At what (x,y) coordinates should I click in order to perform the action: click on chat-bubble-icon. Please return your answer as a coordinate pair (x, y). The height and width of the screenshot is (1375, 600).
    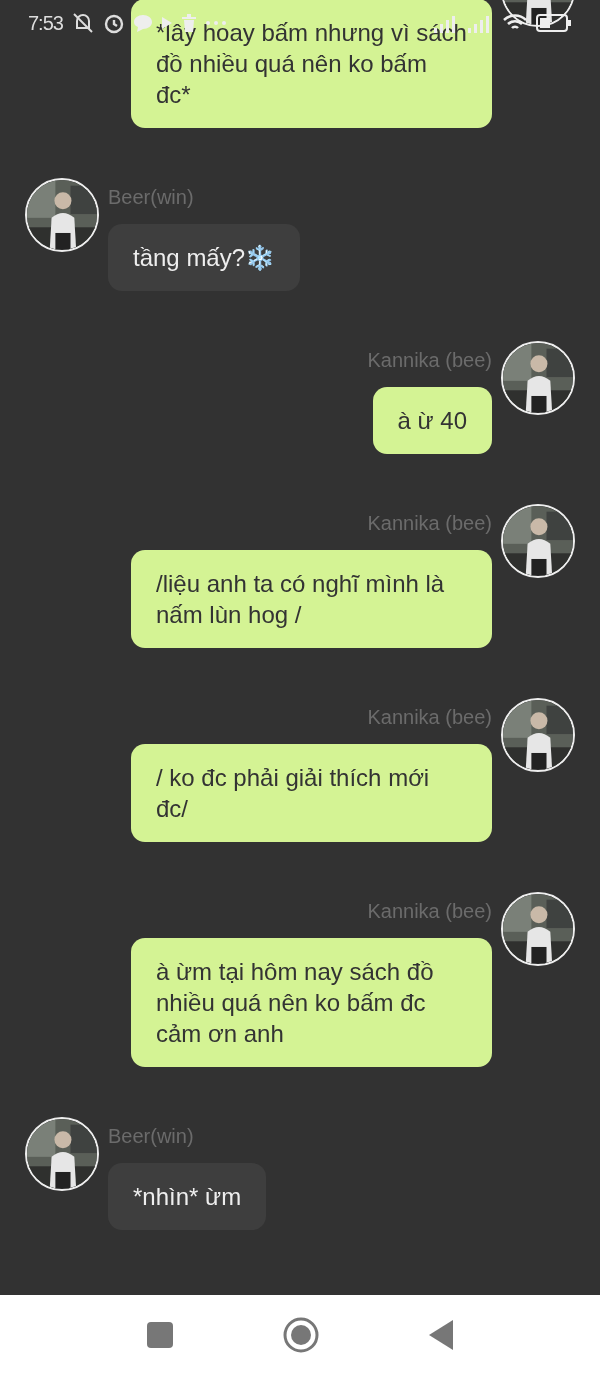
    Looking at the image, I should click on (142, 22).